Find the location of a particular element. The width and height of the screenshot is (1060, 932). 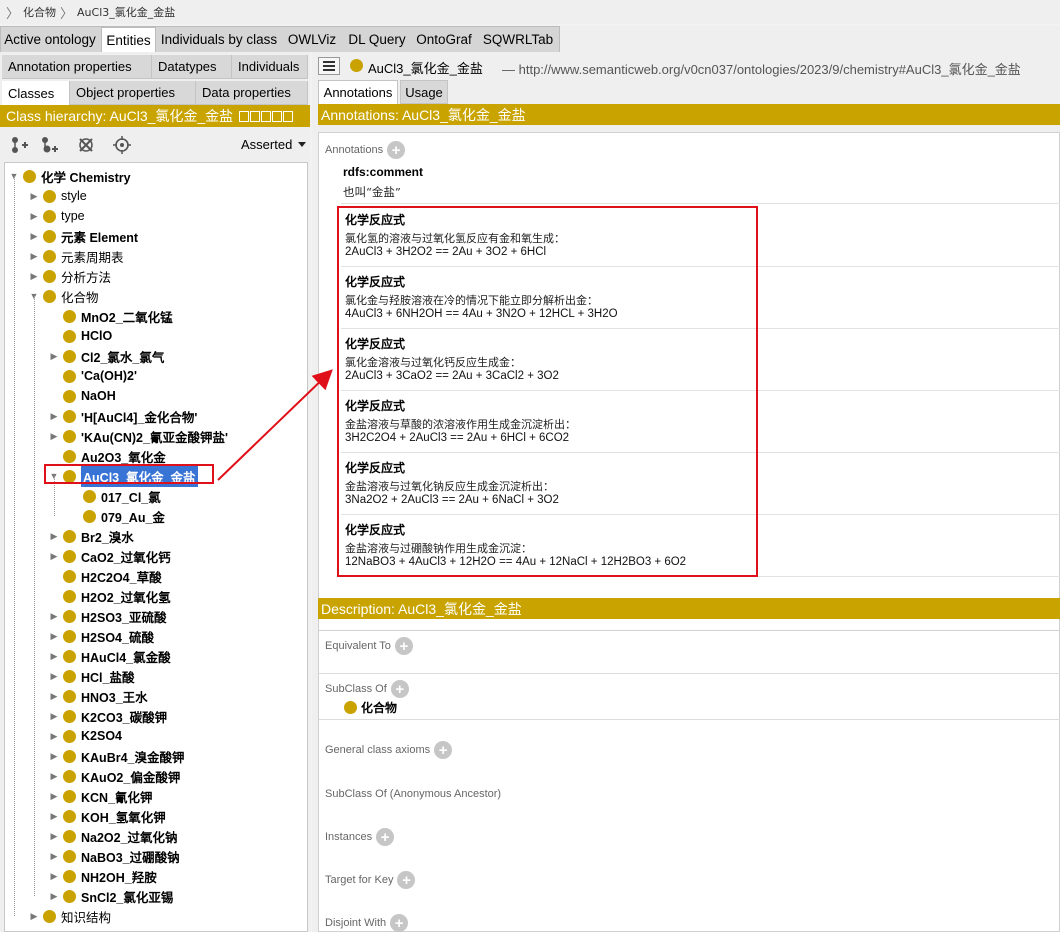

tree-node: ▶ SnCl2_氯化亚锡 is located at coordinates (111, 896).